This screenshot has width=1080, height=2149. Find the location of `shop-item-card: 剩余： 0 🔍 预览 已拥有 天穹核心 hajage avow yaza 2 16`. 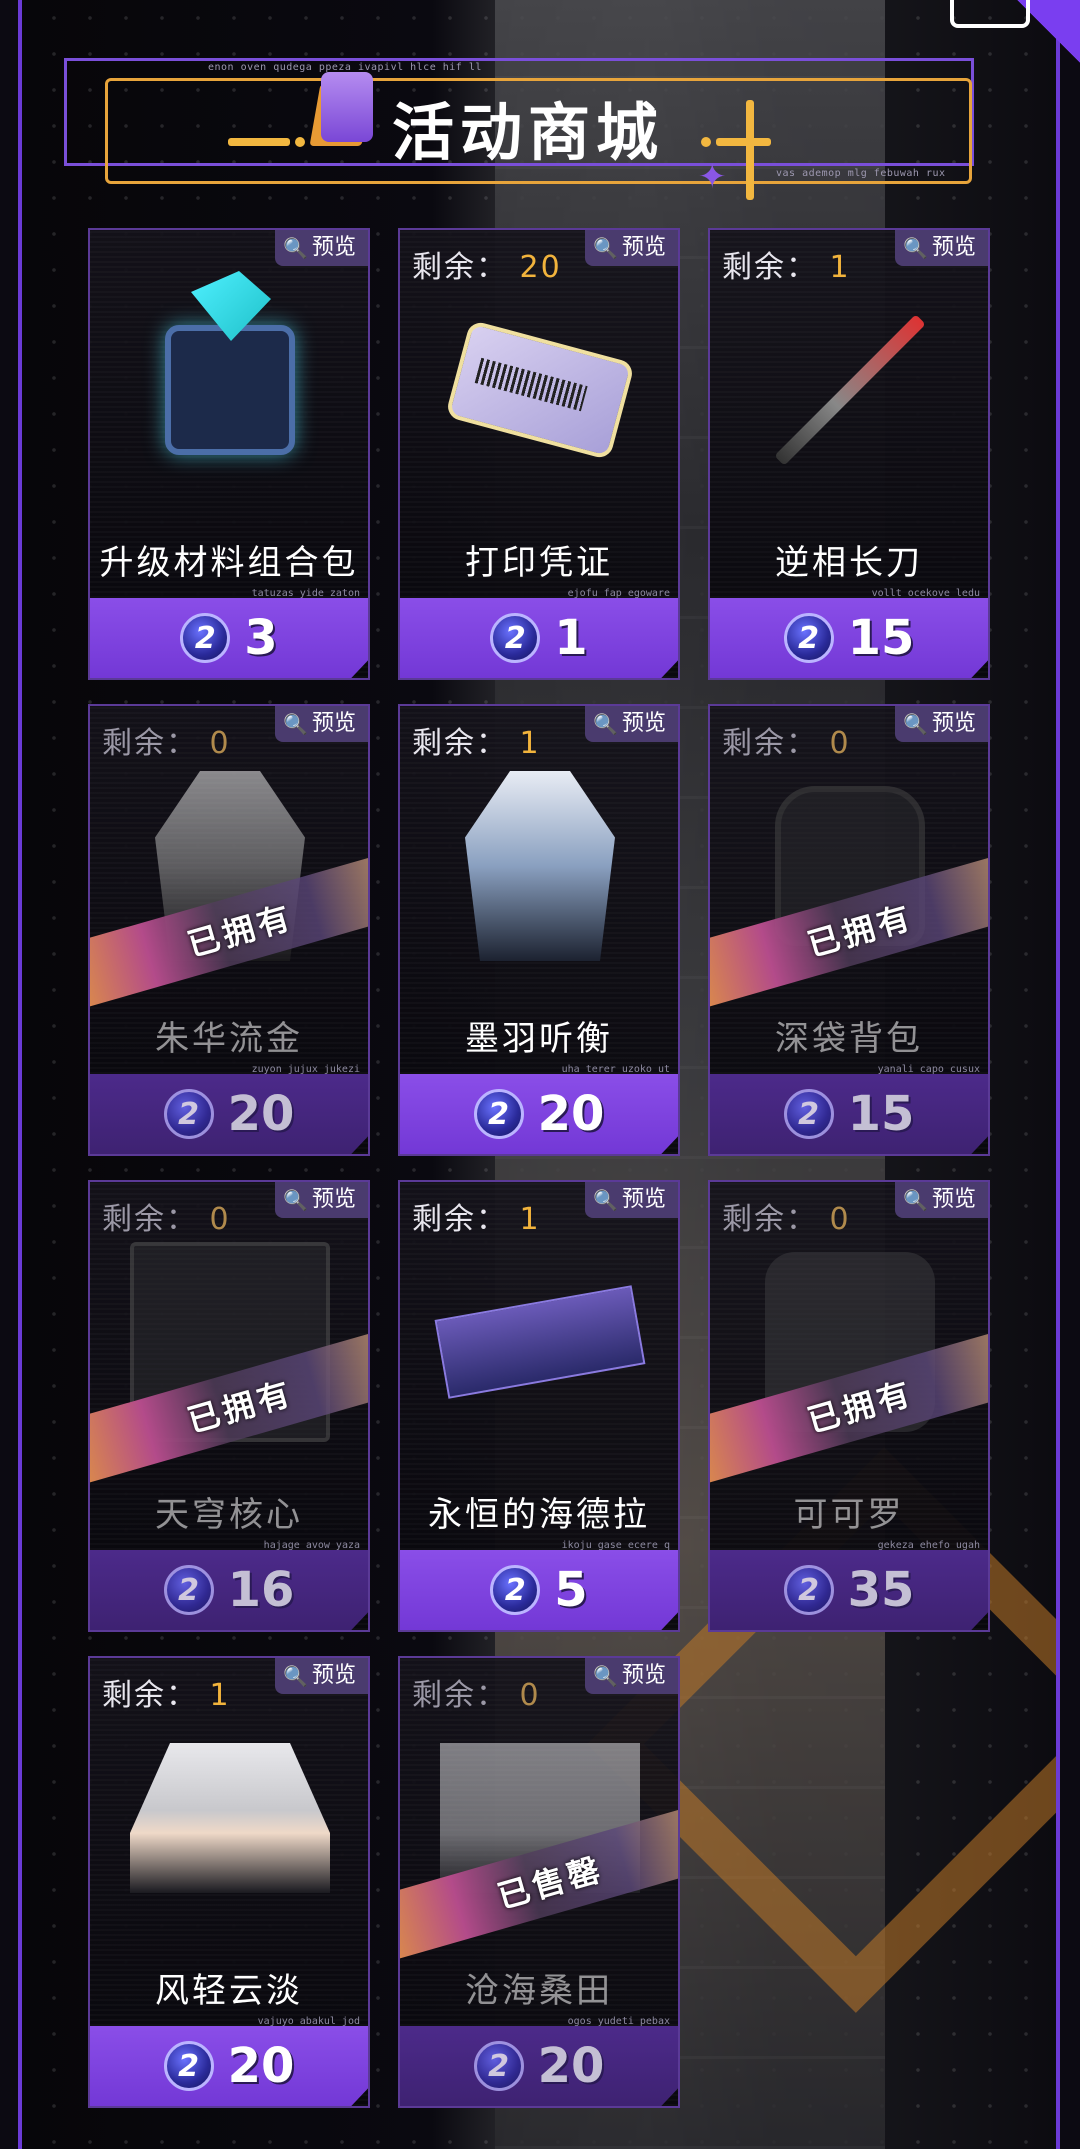

shop-item-card: 剩余： 0 🔍 预览 已拥有 天穹核心 hajage avow yaza 2 16 is located at coordinates (229, 1406).